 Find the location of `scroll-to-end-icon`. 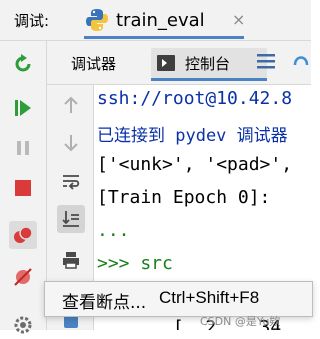

scroll-to-end-icon is located at coordinates (70, 219).